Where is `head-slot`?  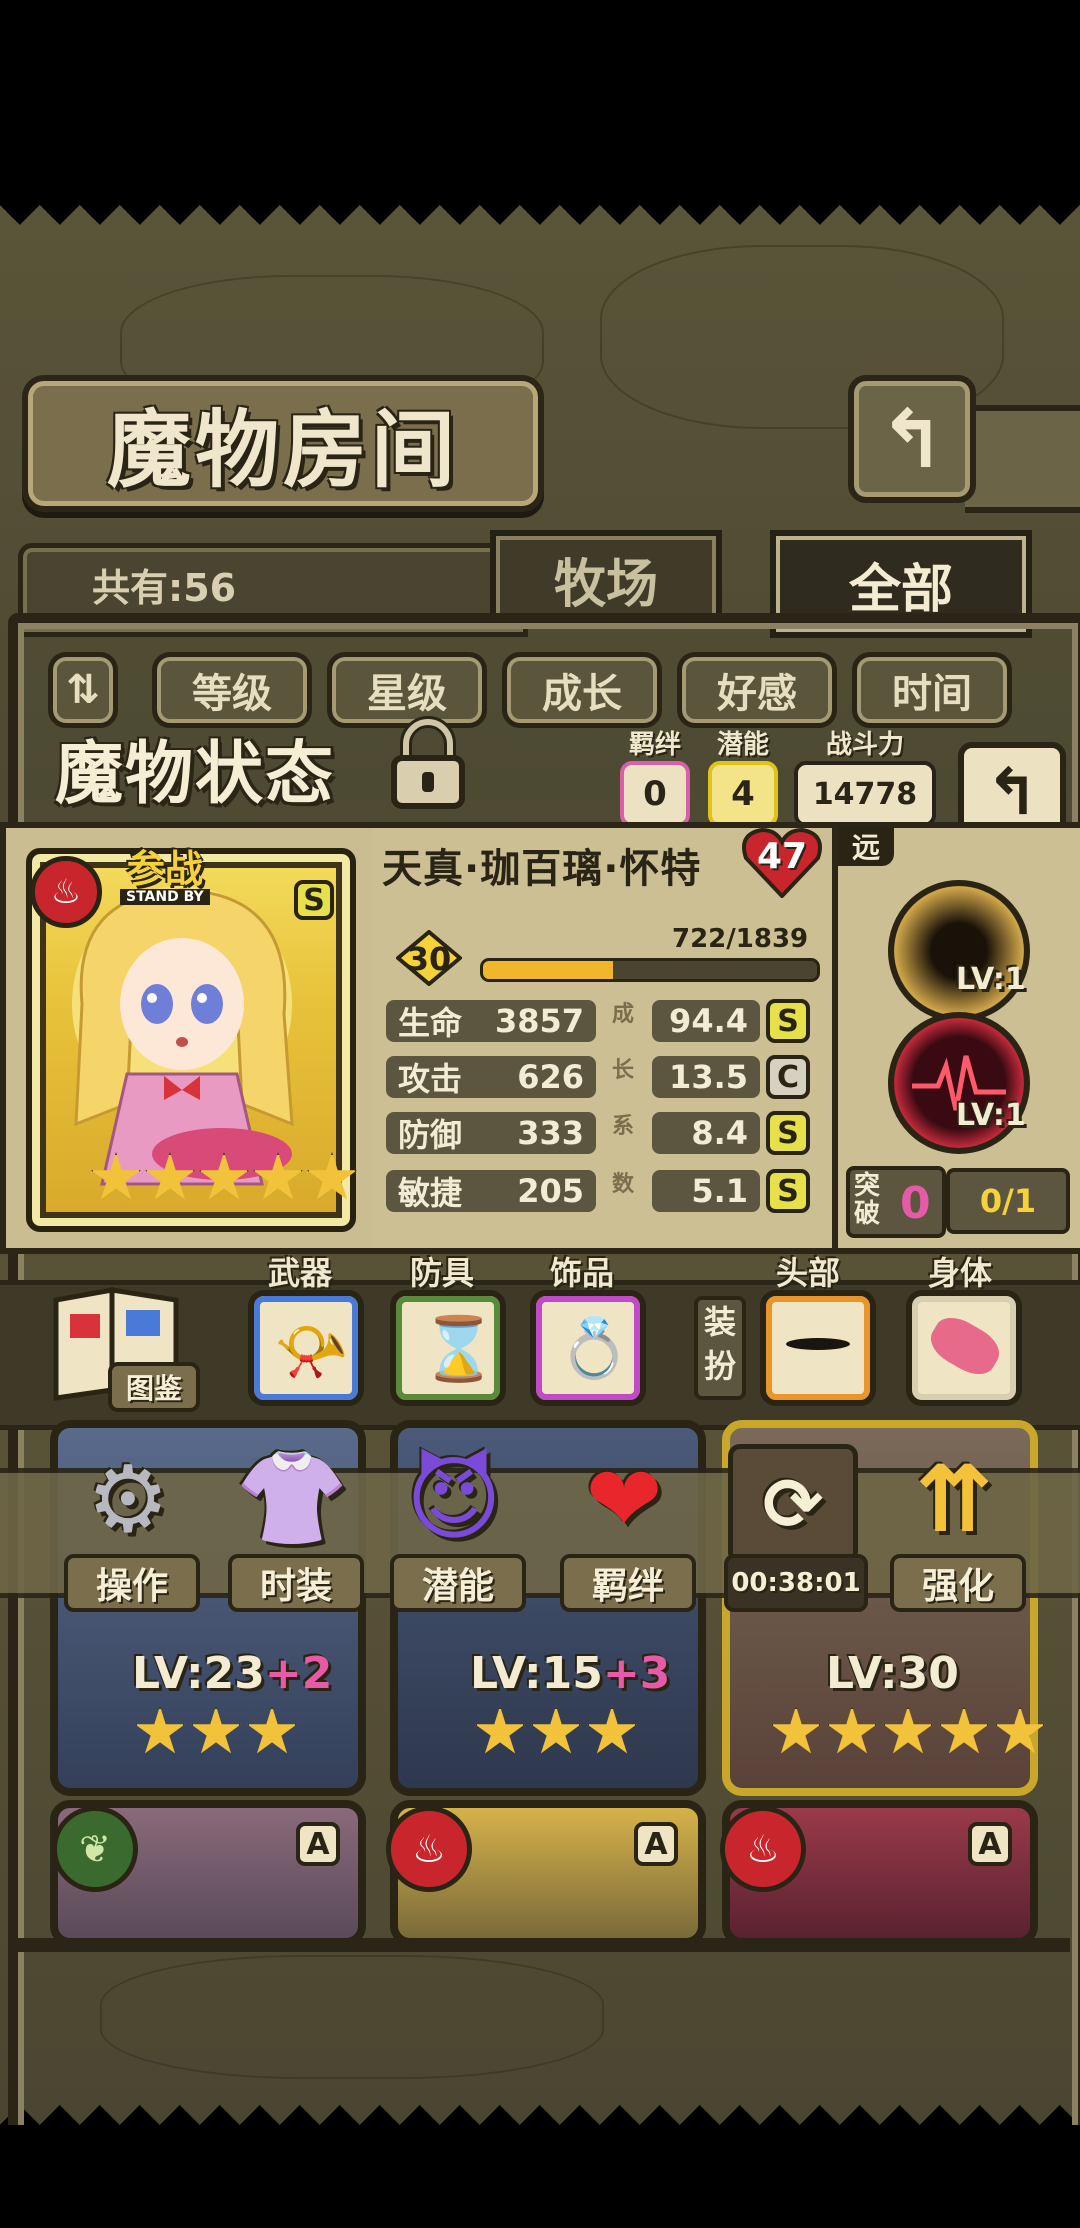 head-slot is located at coordinates (818, 1348).